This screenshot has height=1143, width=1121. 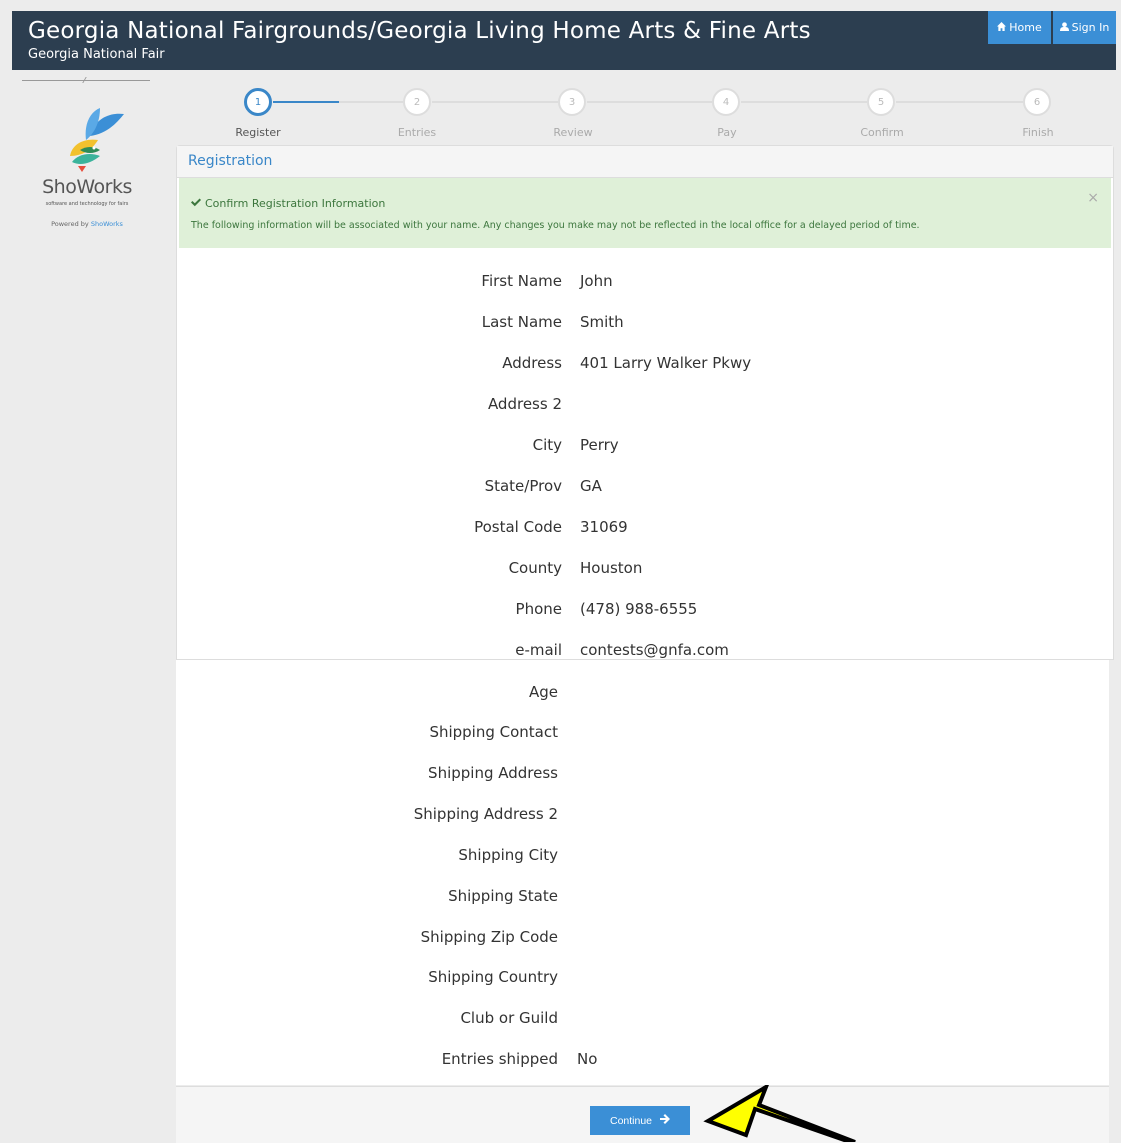 What do you see at coordinates (599, 445) in the screenshot?
I see `field-value: Perry` at bounding box center [599, 445].